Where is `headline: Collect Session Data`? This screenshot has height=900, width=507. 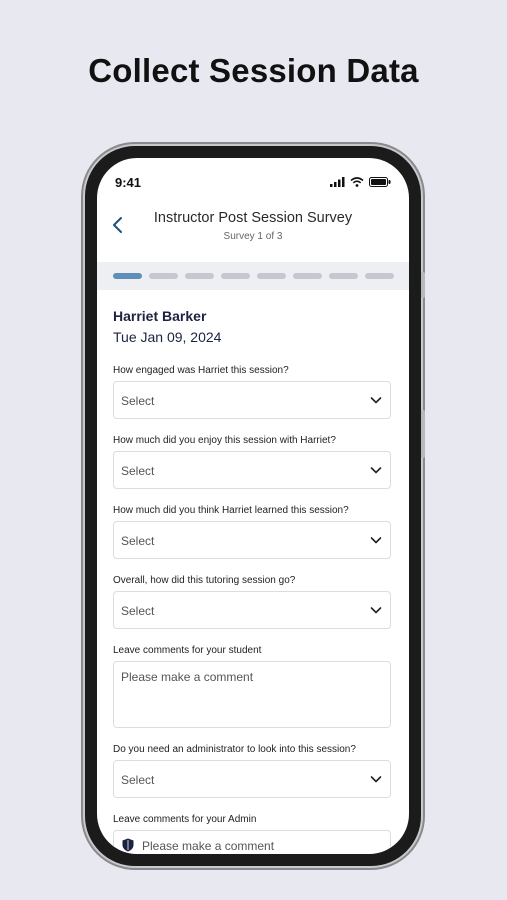 headline: Collect Session Data is located at coordinates (253, 70).